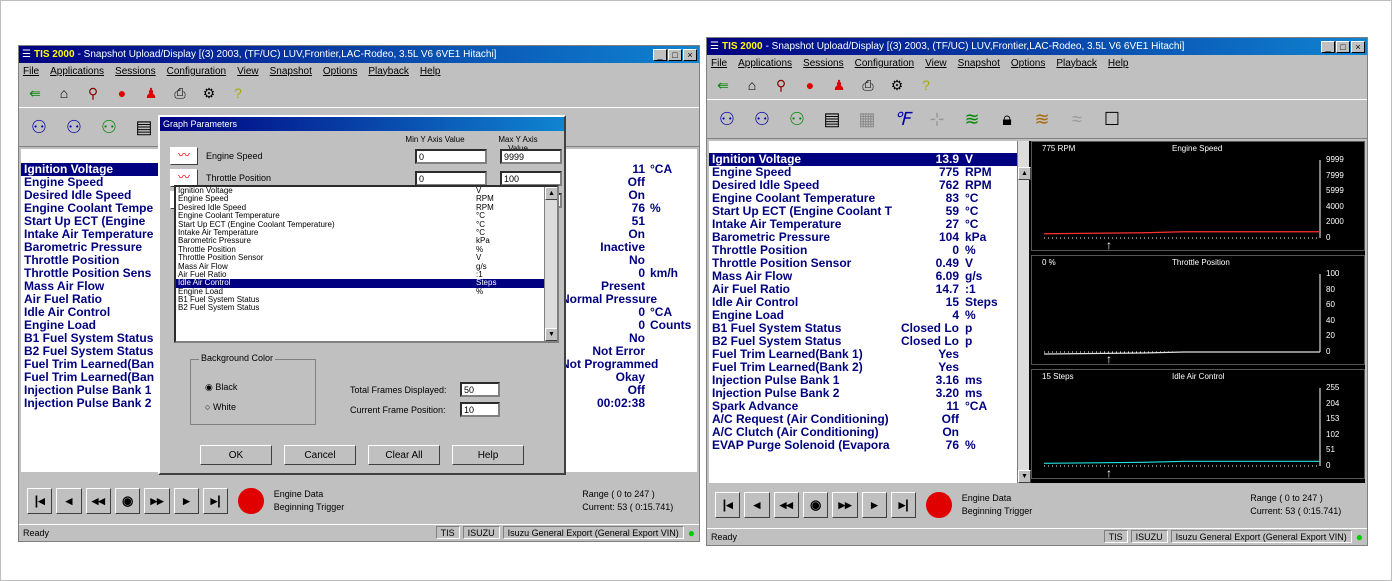 The width and height of the screenshot is (1392, 581). Describe the element at coordinates (404, 455) in the screenshot. I see `clear-all-button: Clear All` at that location.